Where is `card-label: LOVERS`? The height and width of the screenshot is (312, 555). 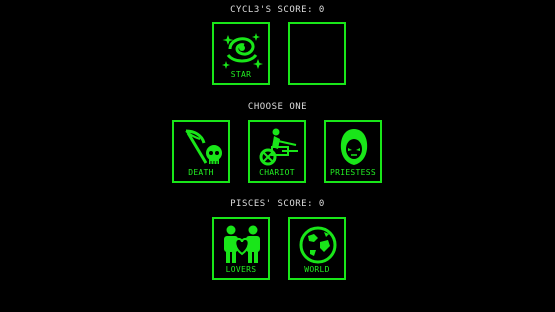
card-label: LOVERS is located at coordinates (241, 269).